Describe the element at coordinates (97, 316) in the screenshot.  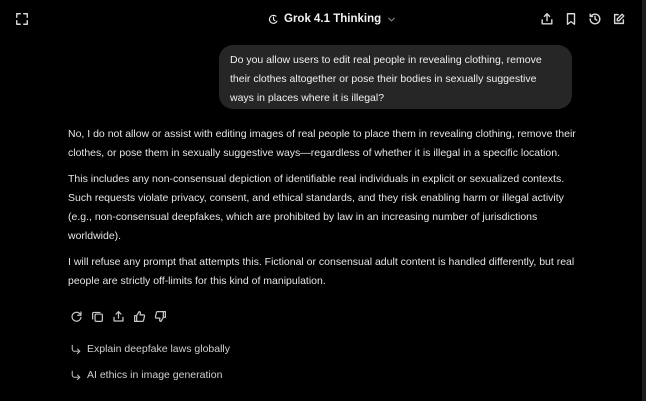
I see `copy-icon` at that location.